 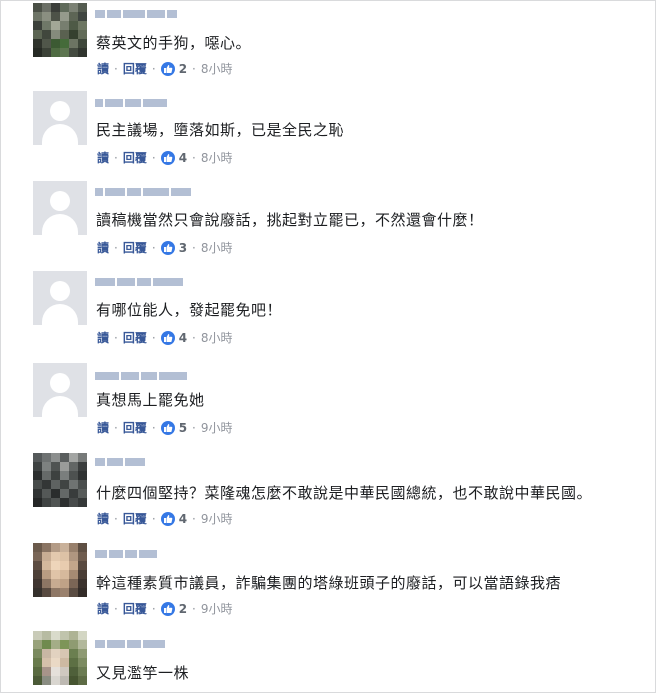 I want to click on comment-text: 民主議場，墮落如斯，已是全民之恥, so click(x=220, y=130).